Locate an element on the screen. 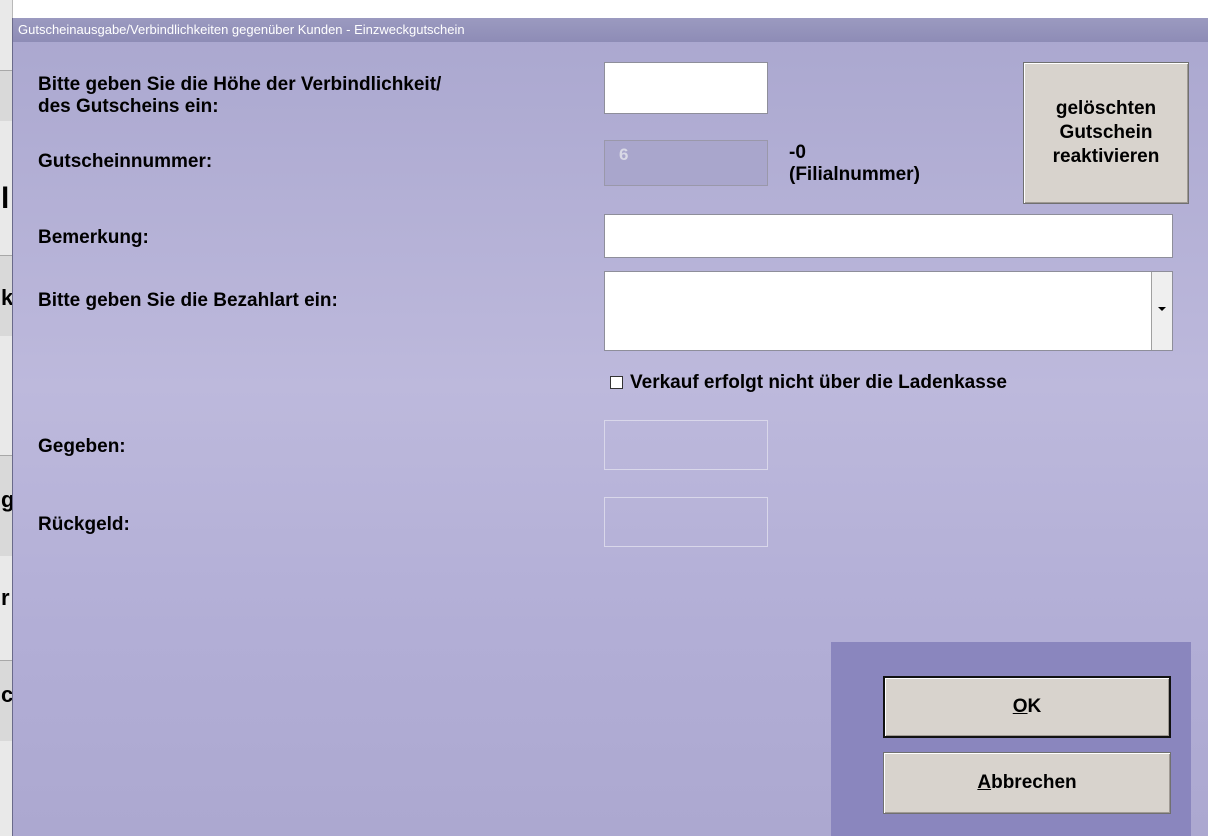 Image resolution: width=1208 pixels, height=836 pixels. branch-suffix-value: -0 is located at coordinates (797, 152).